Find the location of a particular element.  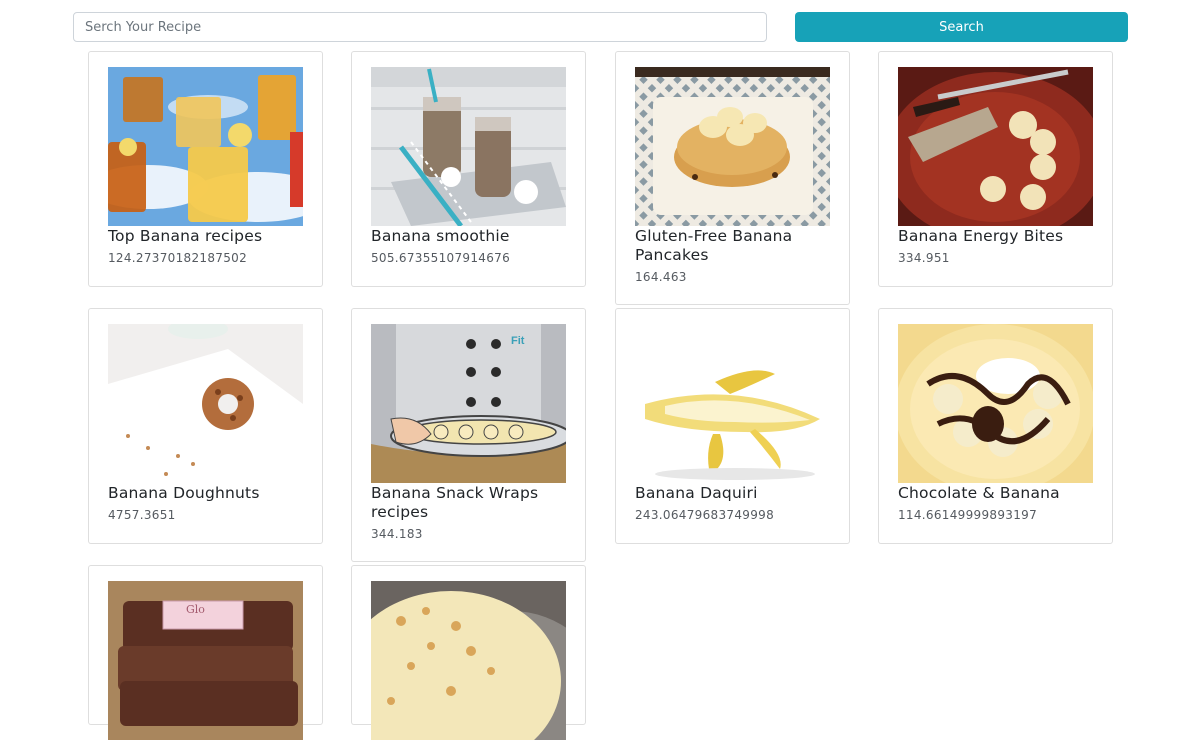

recipe-score: 164.463 is located at coordinates (661, 277).